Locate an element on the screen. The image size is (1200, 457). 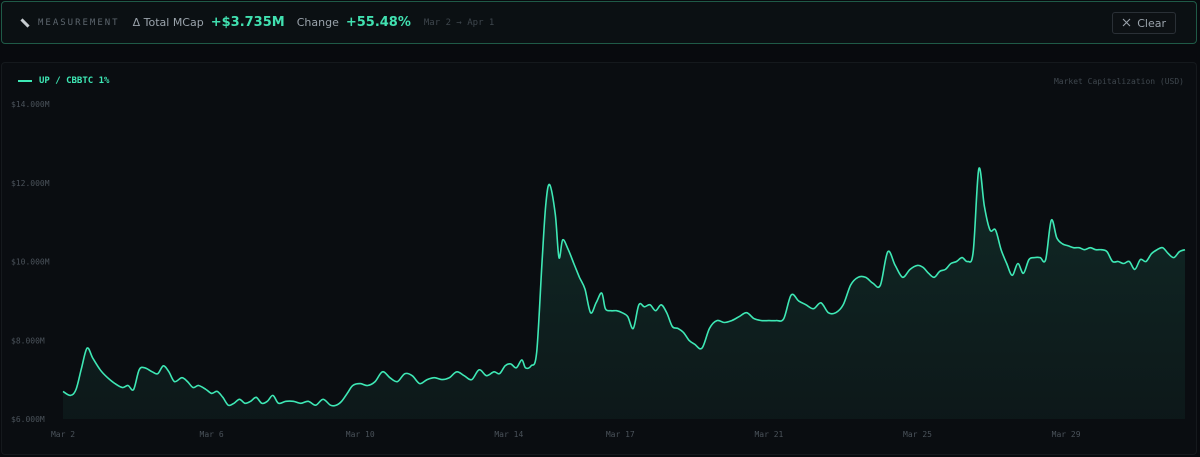
change-value: +55.48% is located at coordinates (378, 22).